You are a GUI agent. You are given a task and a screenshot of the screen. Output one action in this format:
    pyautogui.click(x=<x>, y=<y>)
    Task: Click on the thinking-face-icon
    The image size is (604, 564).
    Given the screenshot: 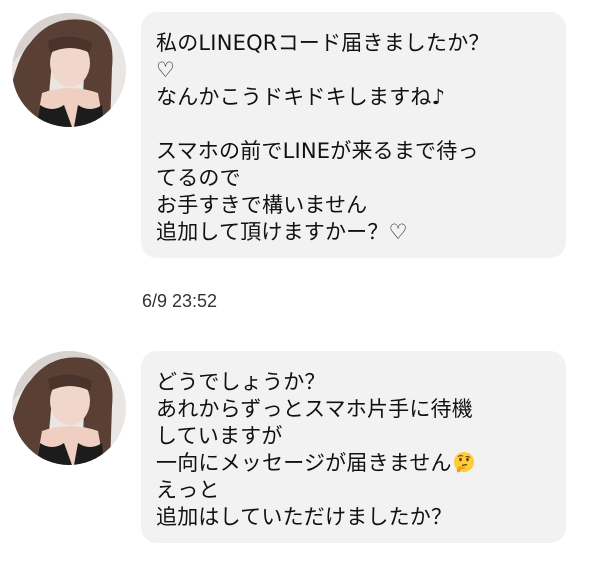 What is the action you would take?
    pyautogui.click(x=463, y=462)
    